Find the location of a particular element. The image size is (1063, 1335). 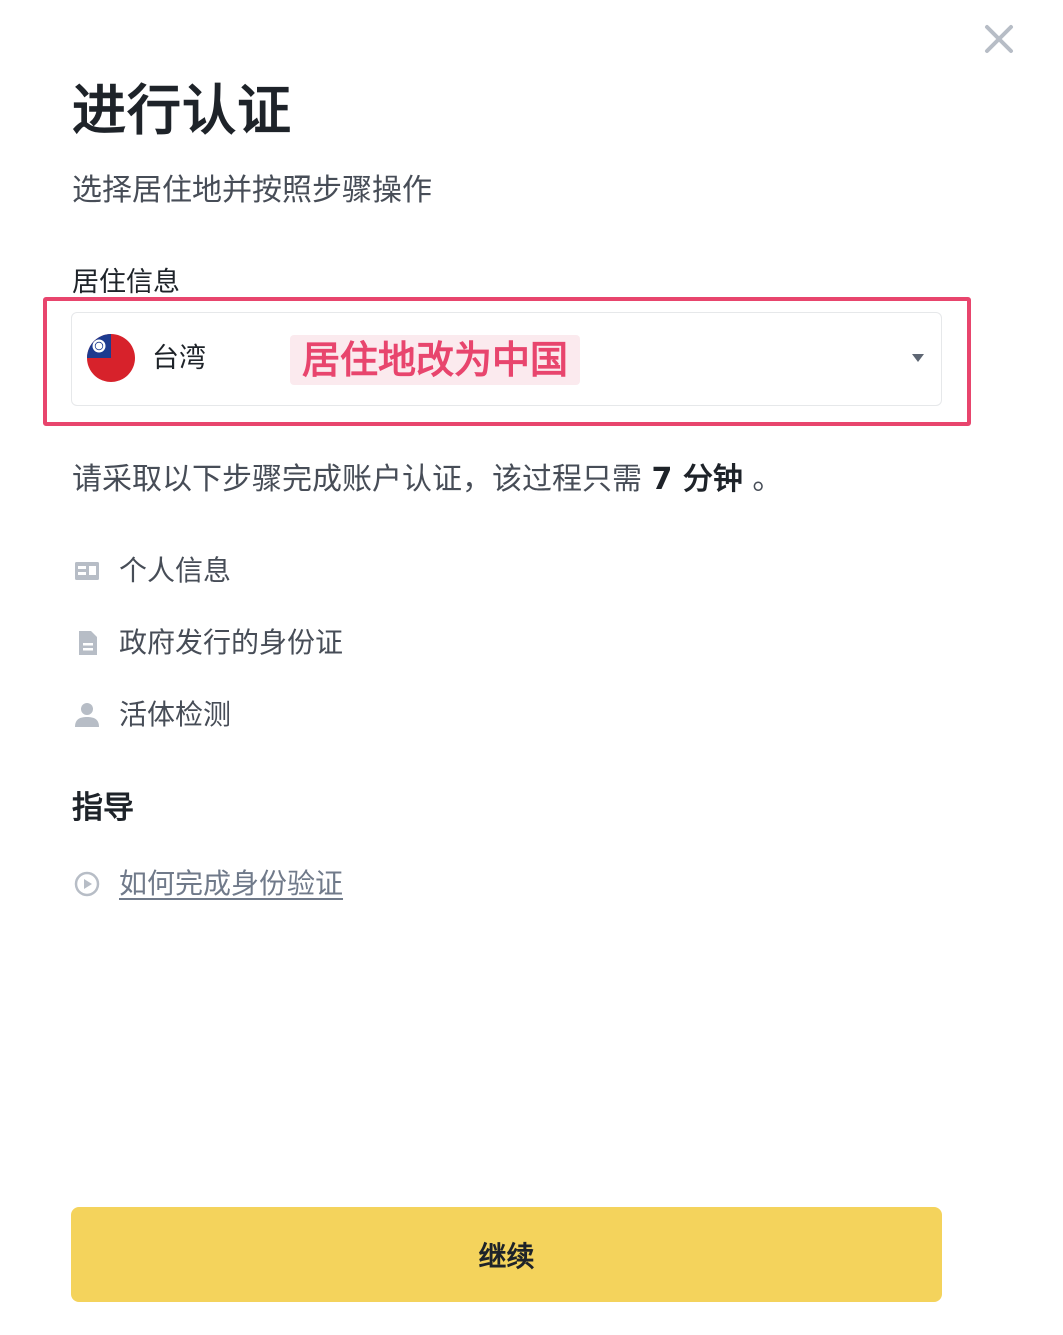

continue-button: 继续 is located at coordinates (506, 1254).